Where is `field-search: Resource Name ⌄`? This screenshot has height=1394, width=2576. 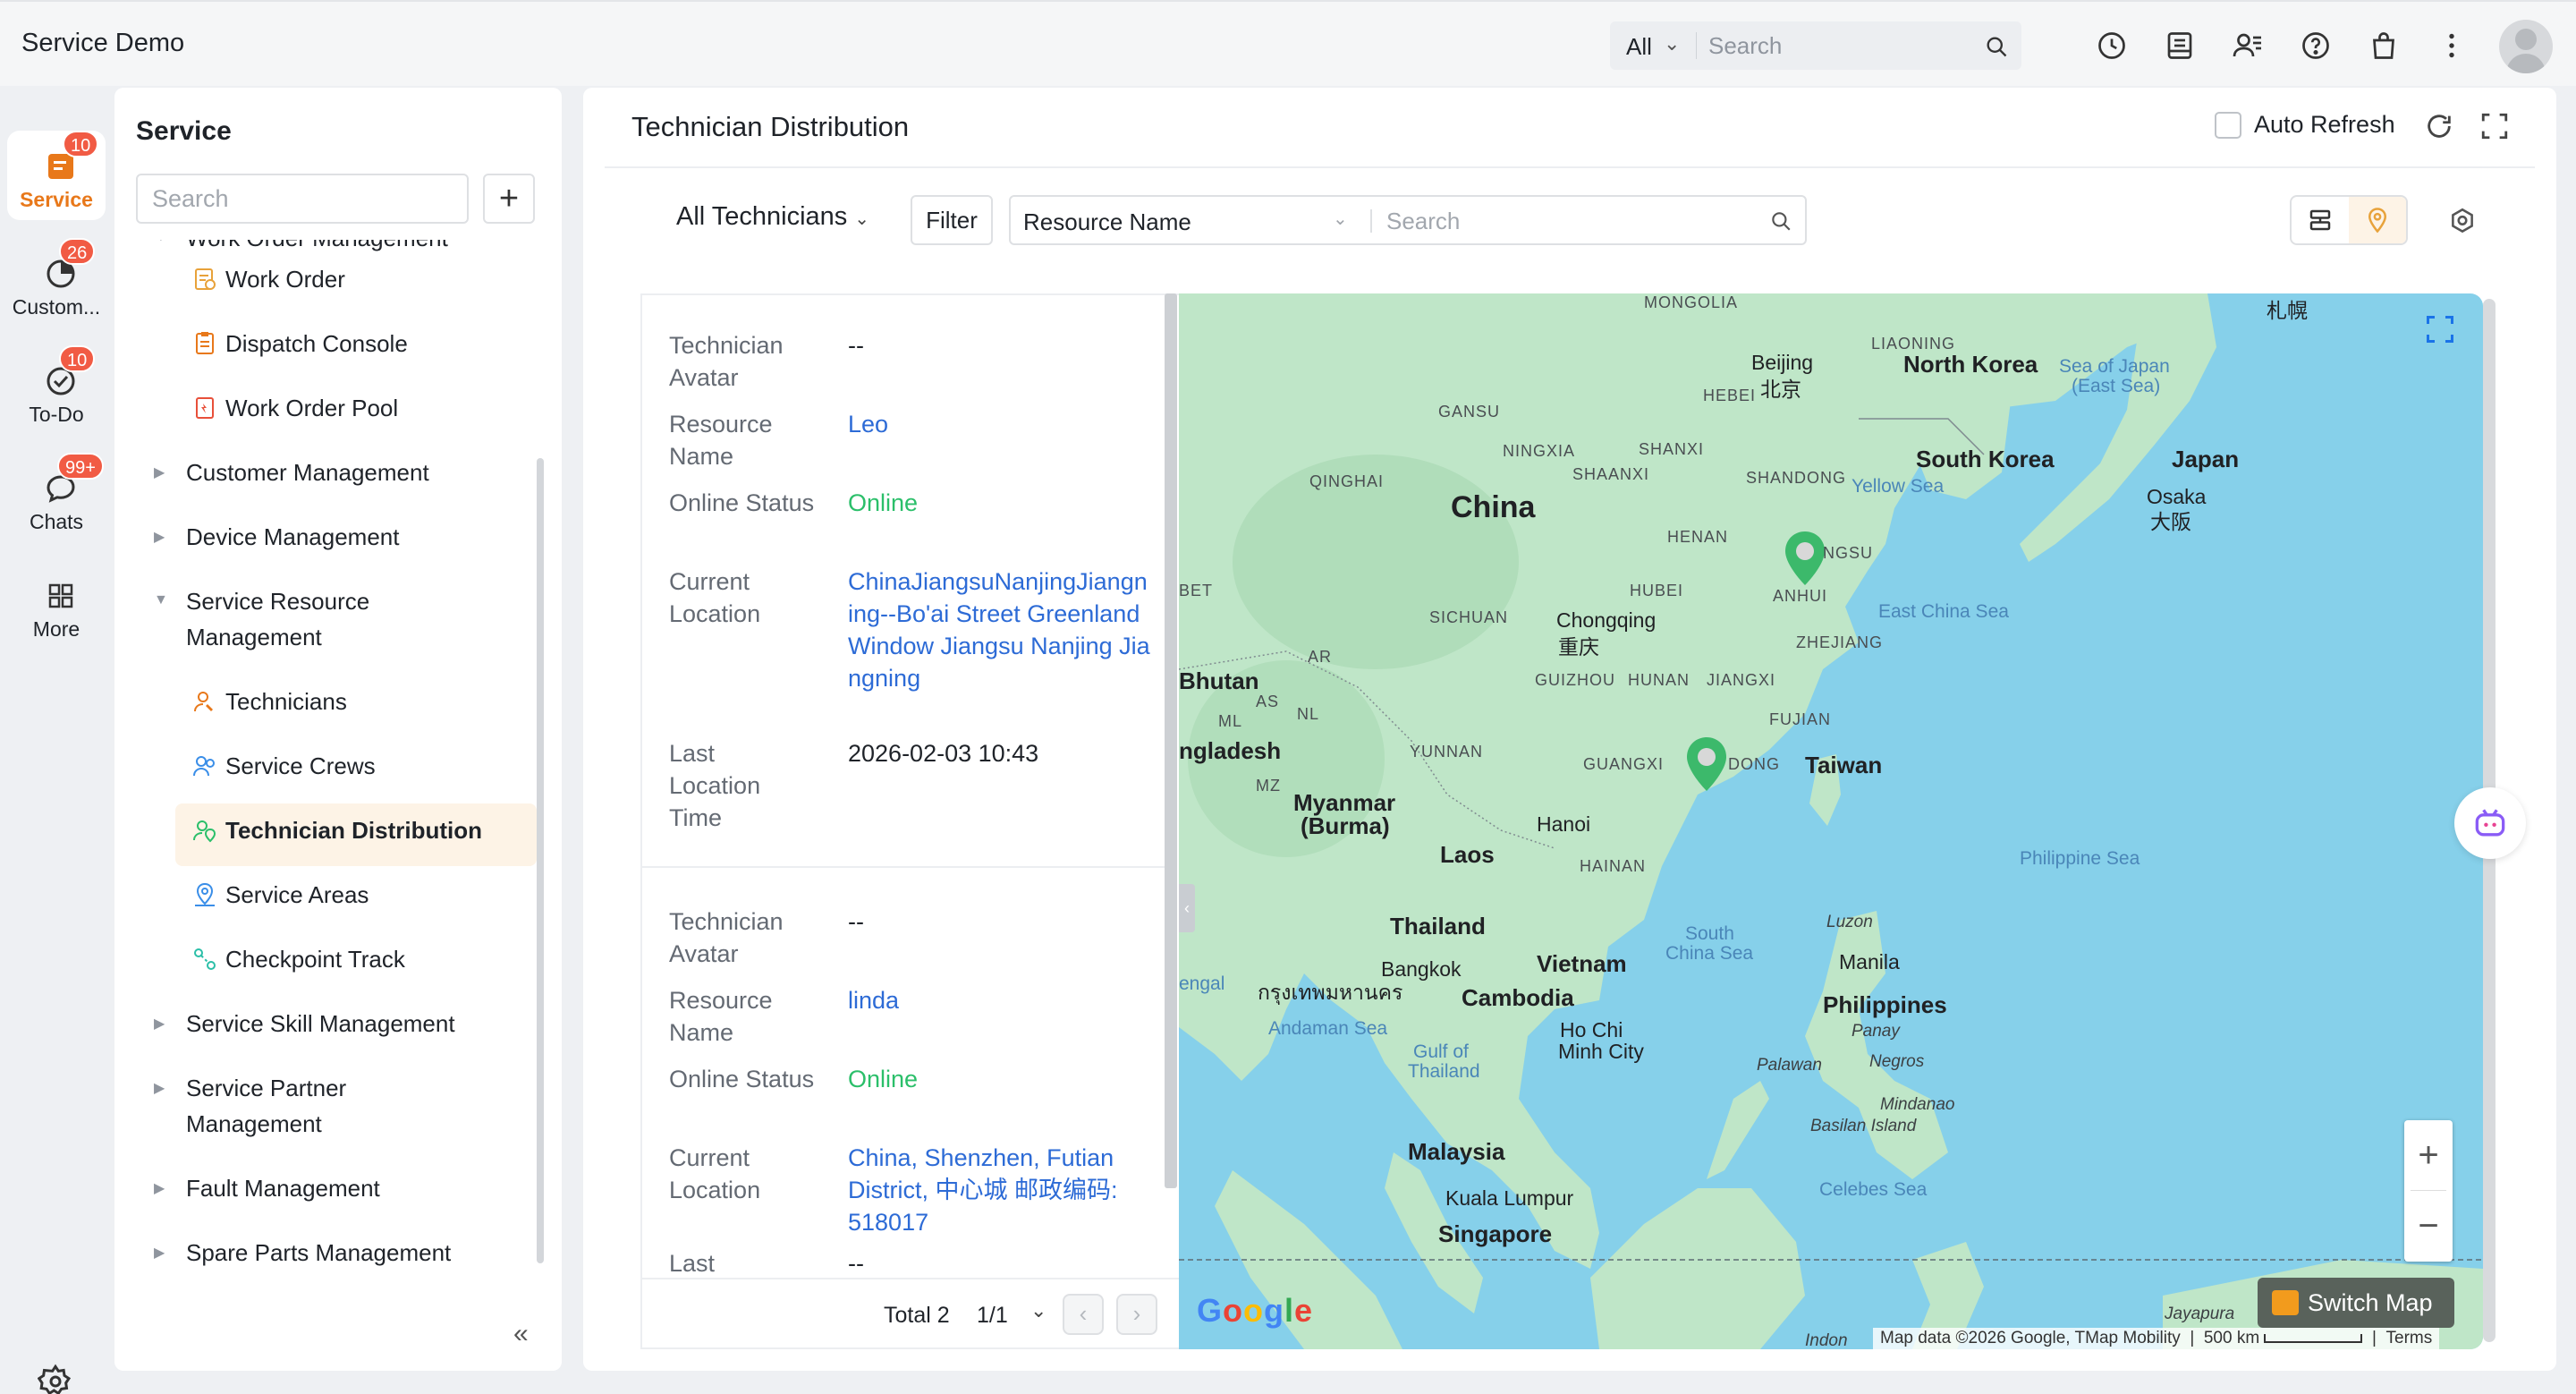
field-search: Resource Name ⌄ is located at coordinates (1408, 220).